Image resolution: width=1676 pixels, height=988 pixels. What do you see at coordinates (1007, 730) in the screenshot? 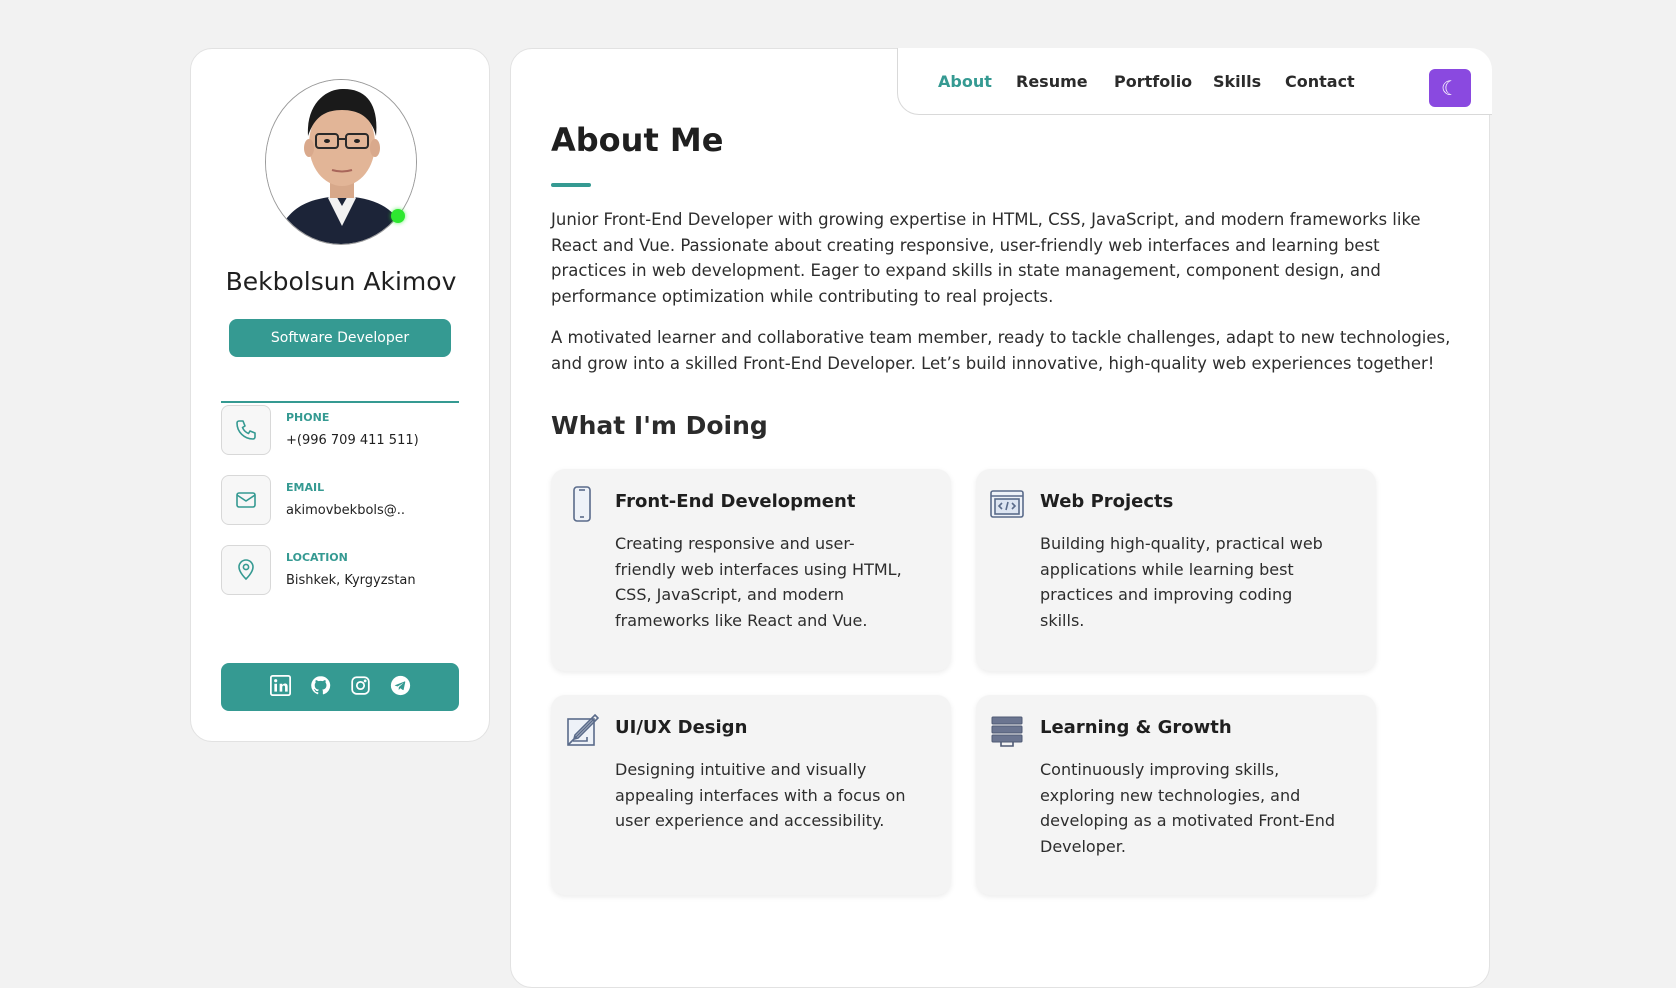
I see `server-stack-icon` at bounding box center [1007, 730].